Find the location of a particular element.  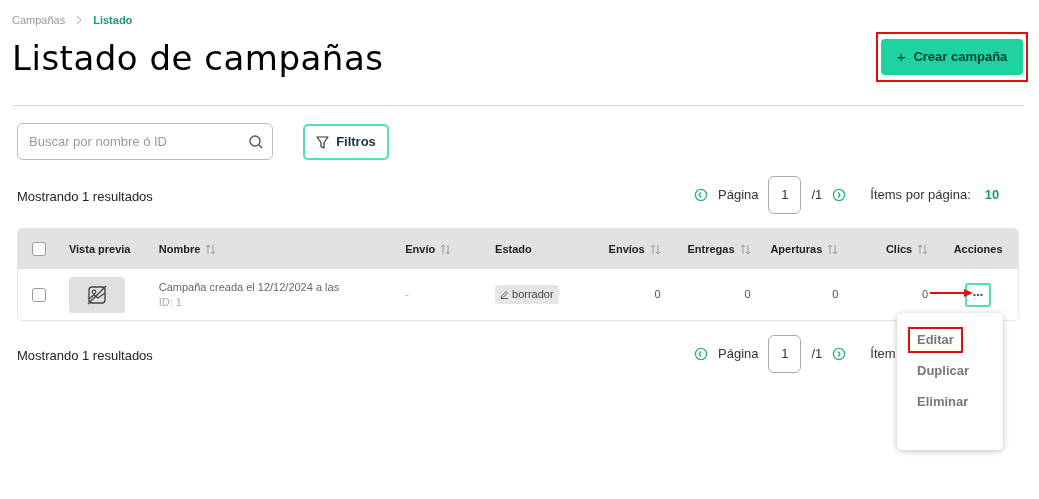

menu-item: Eliminar is located at coordinates (943, 402).